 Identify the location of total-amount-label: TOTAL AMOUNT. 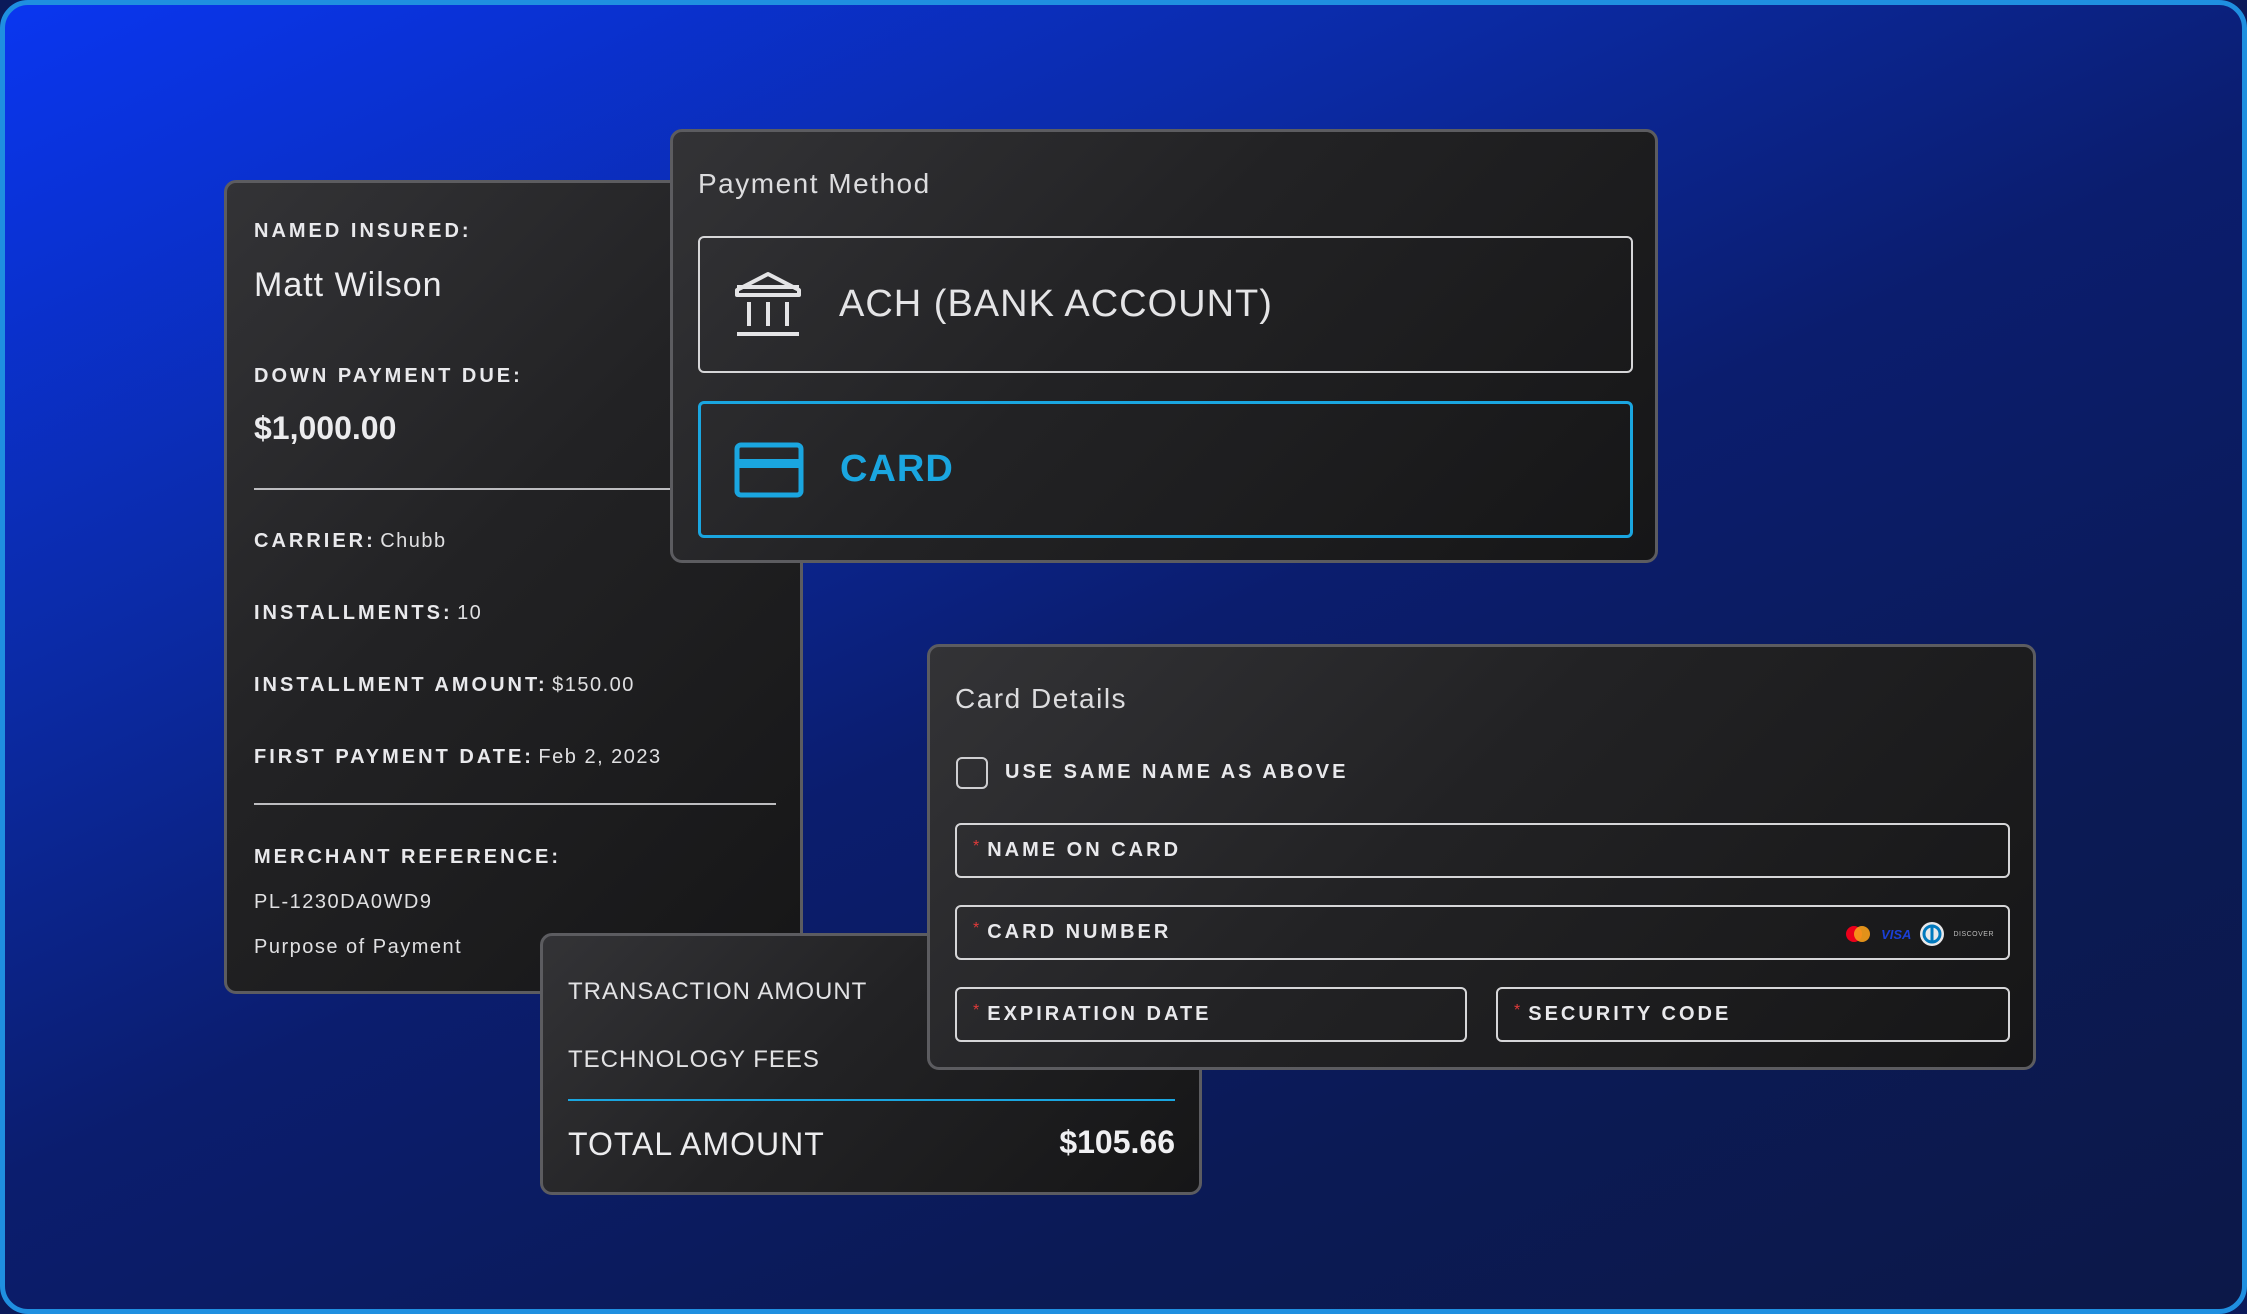
(696, 1144).